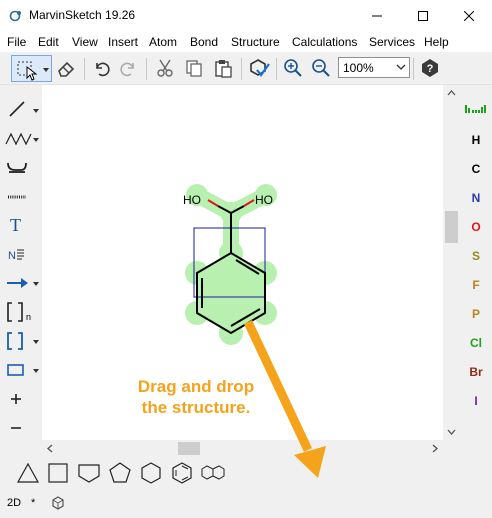 This screenshot has height=518, width=492. I want to click on reaction-arrow-tool, so click(22, 283).